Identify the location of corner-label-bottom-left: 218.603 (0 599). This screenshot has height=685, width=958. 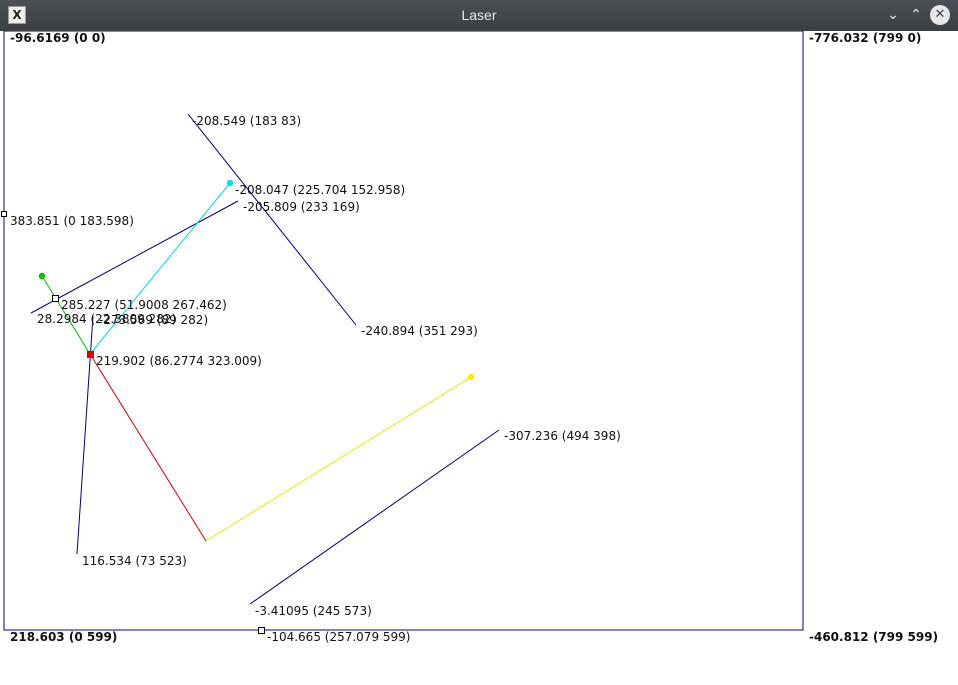
(63, 637).